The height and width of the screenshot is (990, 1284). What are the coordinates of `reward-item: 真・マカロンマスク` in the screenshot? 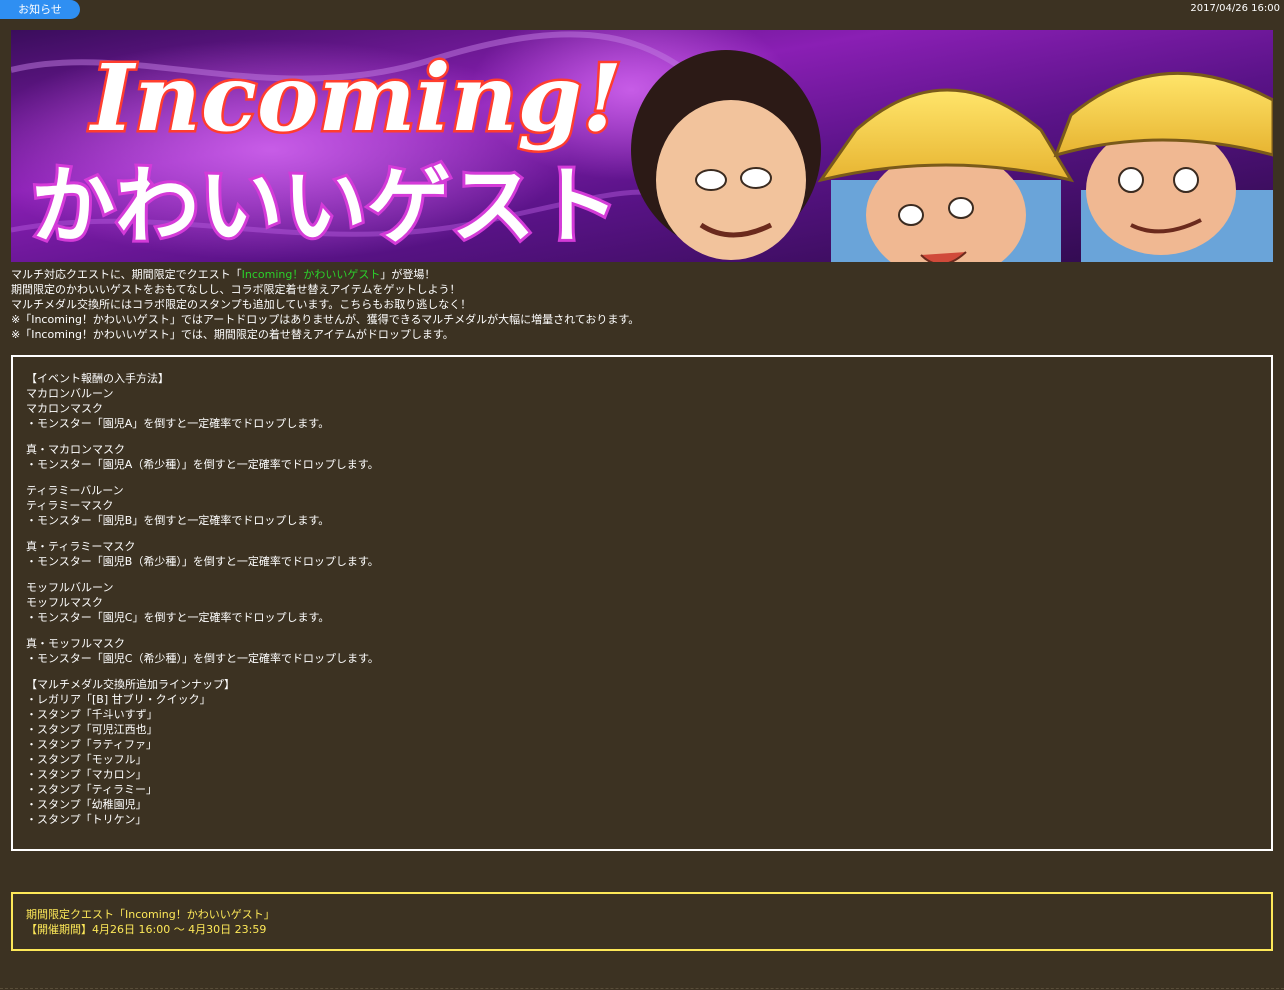 It's located at (75, 449).